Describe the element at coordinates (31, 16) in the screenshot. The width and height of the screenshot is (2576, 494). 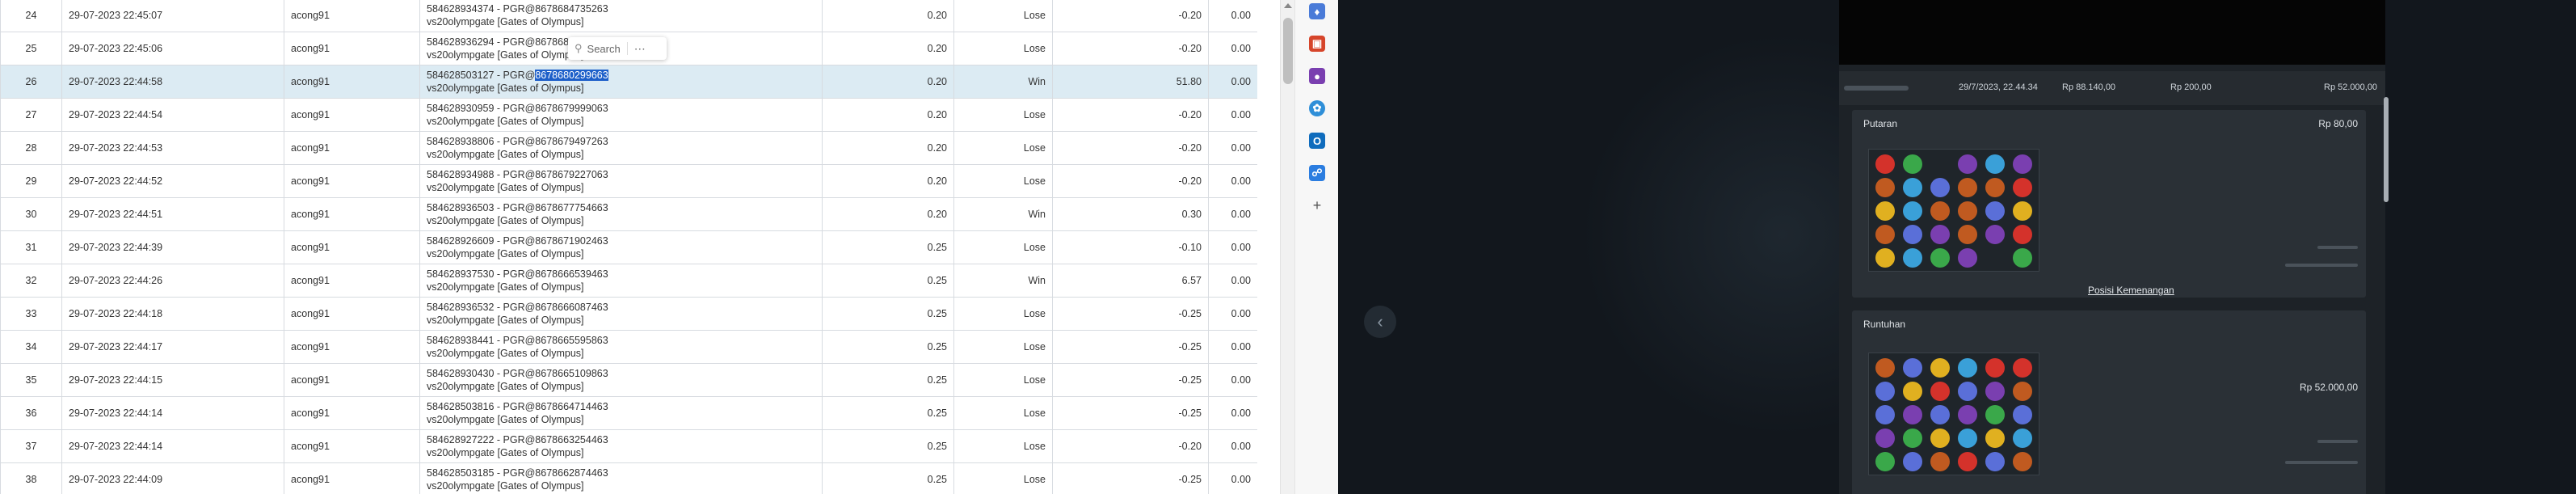
I see `row-number: 24` at that location.